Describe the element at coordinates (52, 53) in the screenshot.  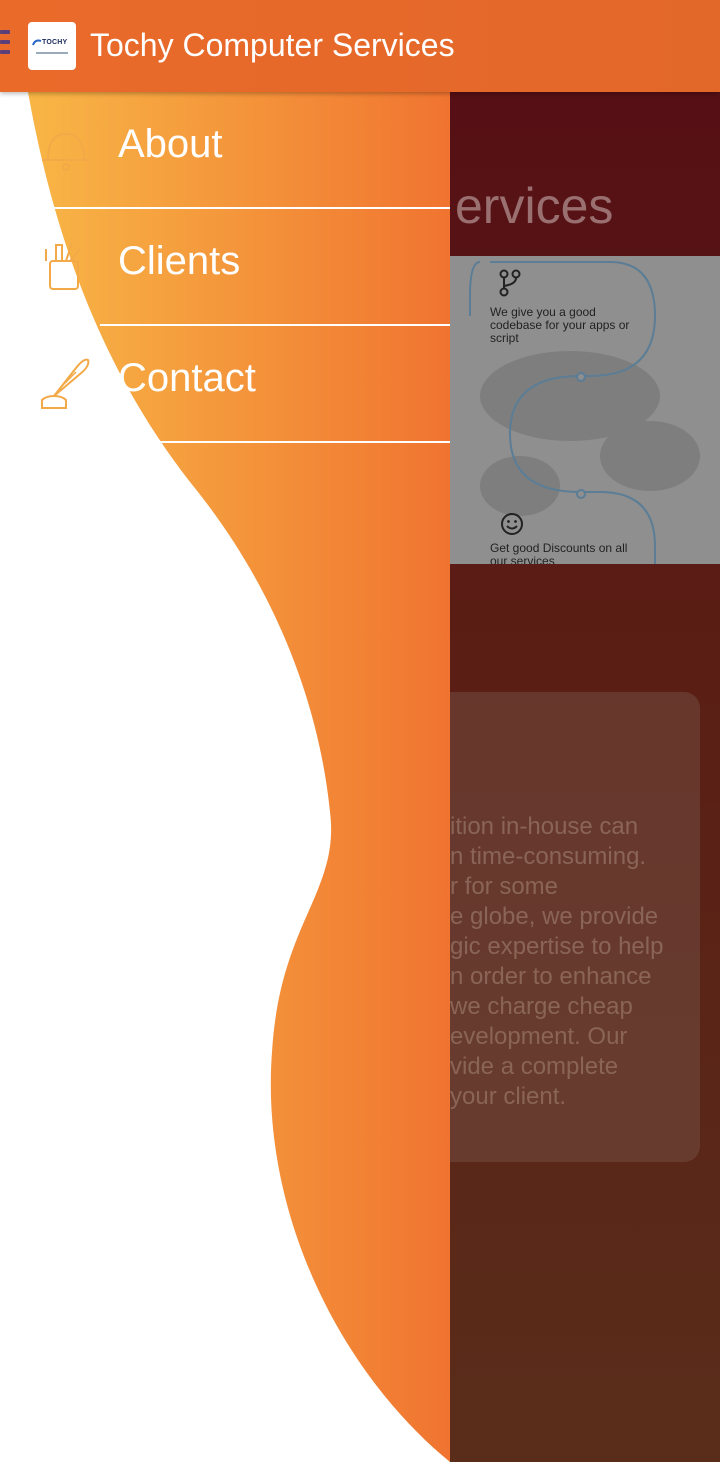
I see `logo-underline` at that location.